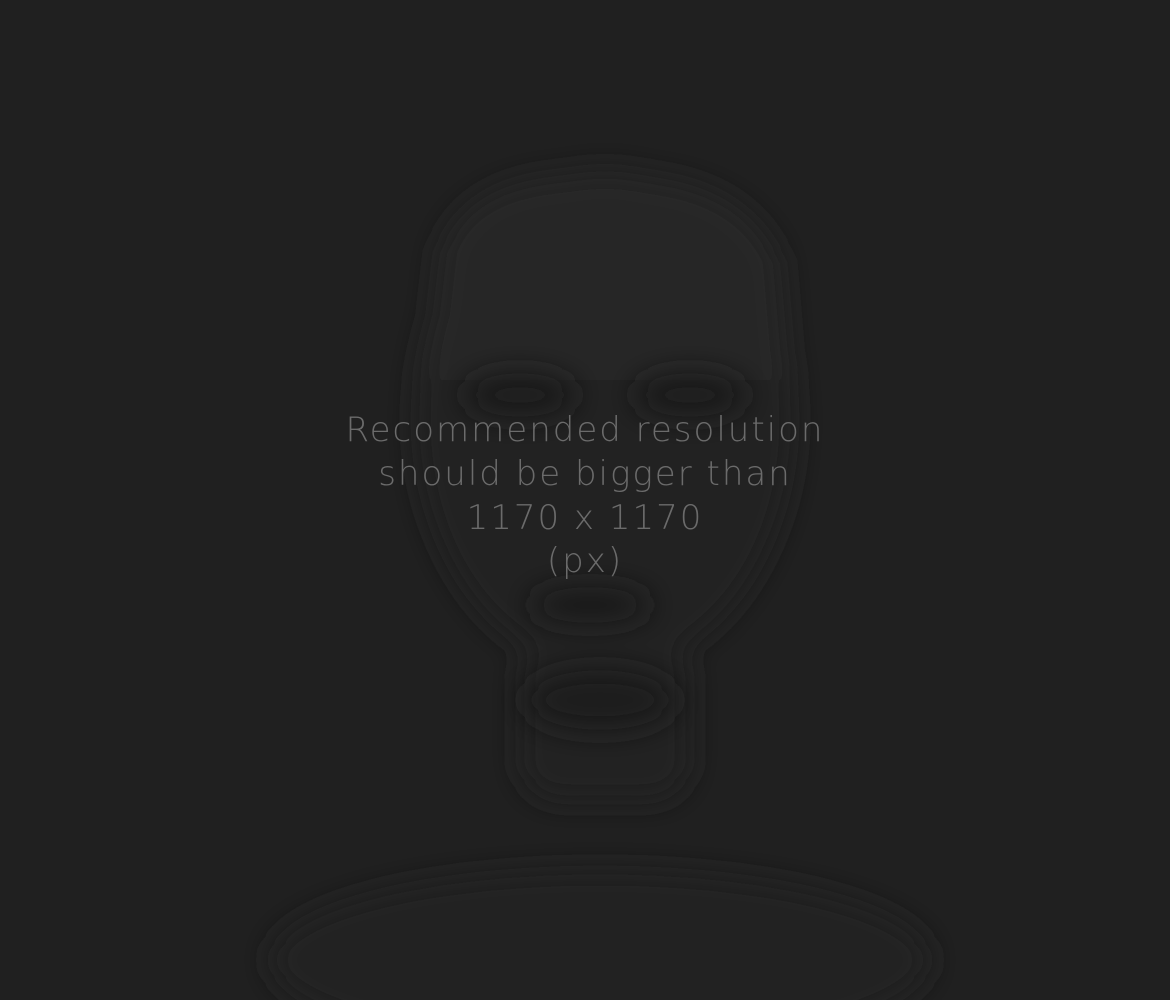  What do you see at coordinates (585, 474) in the screenshot?
I see `message-line-2: should be bigger than` at bounding box center [585, 474].